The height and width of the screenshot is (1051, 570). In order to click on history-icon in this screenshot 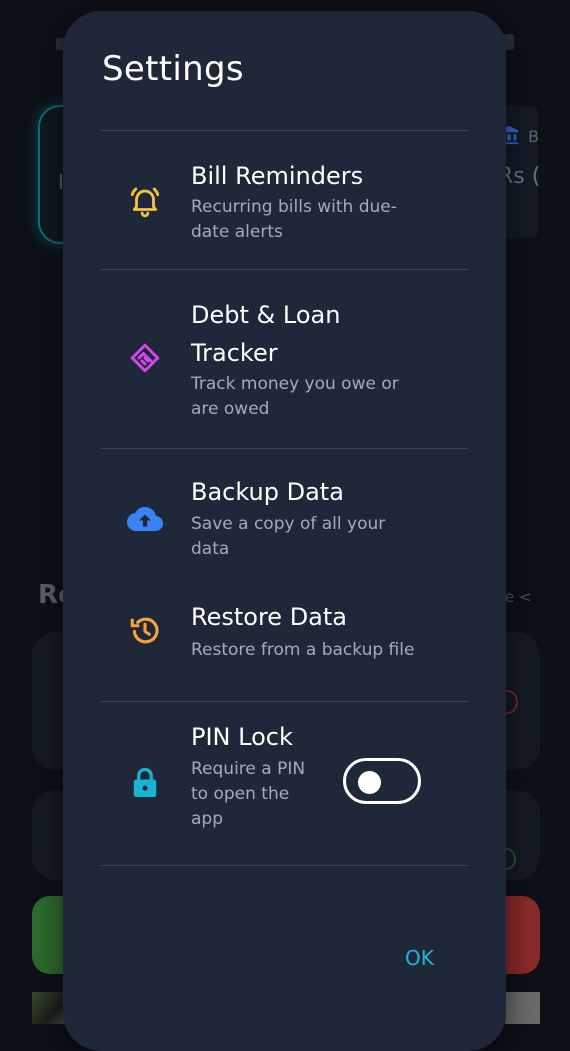, I will do `click(145, 630)`.